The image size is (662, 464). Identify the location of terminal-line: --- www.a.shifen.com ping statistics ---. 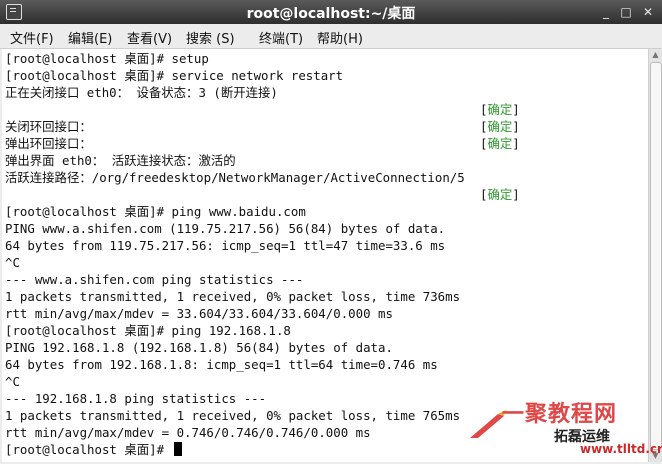
(154, 279).